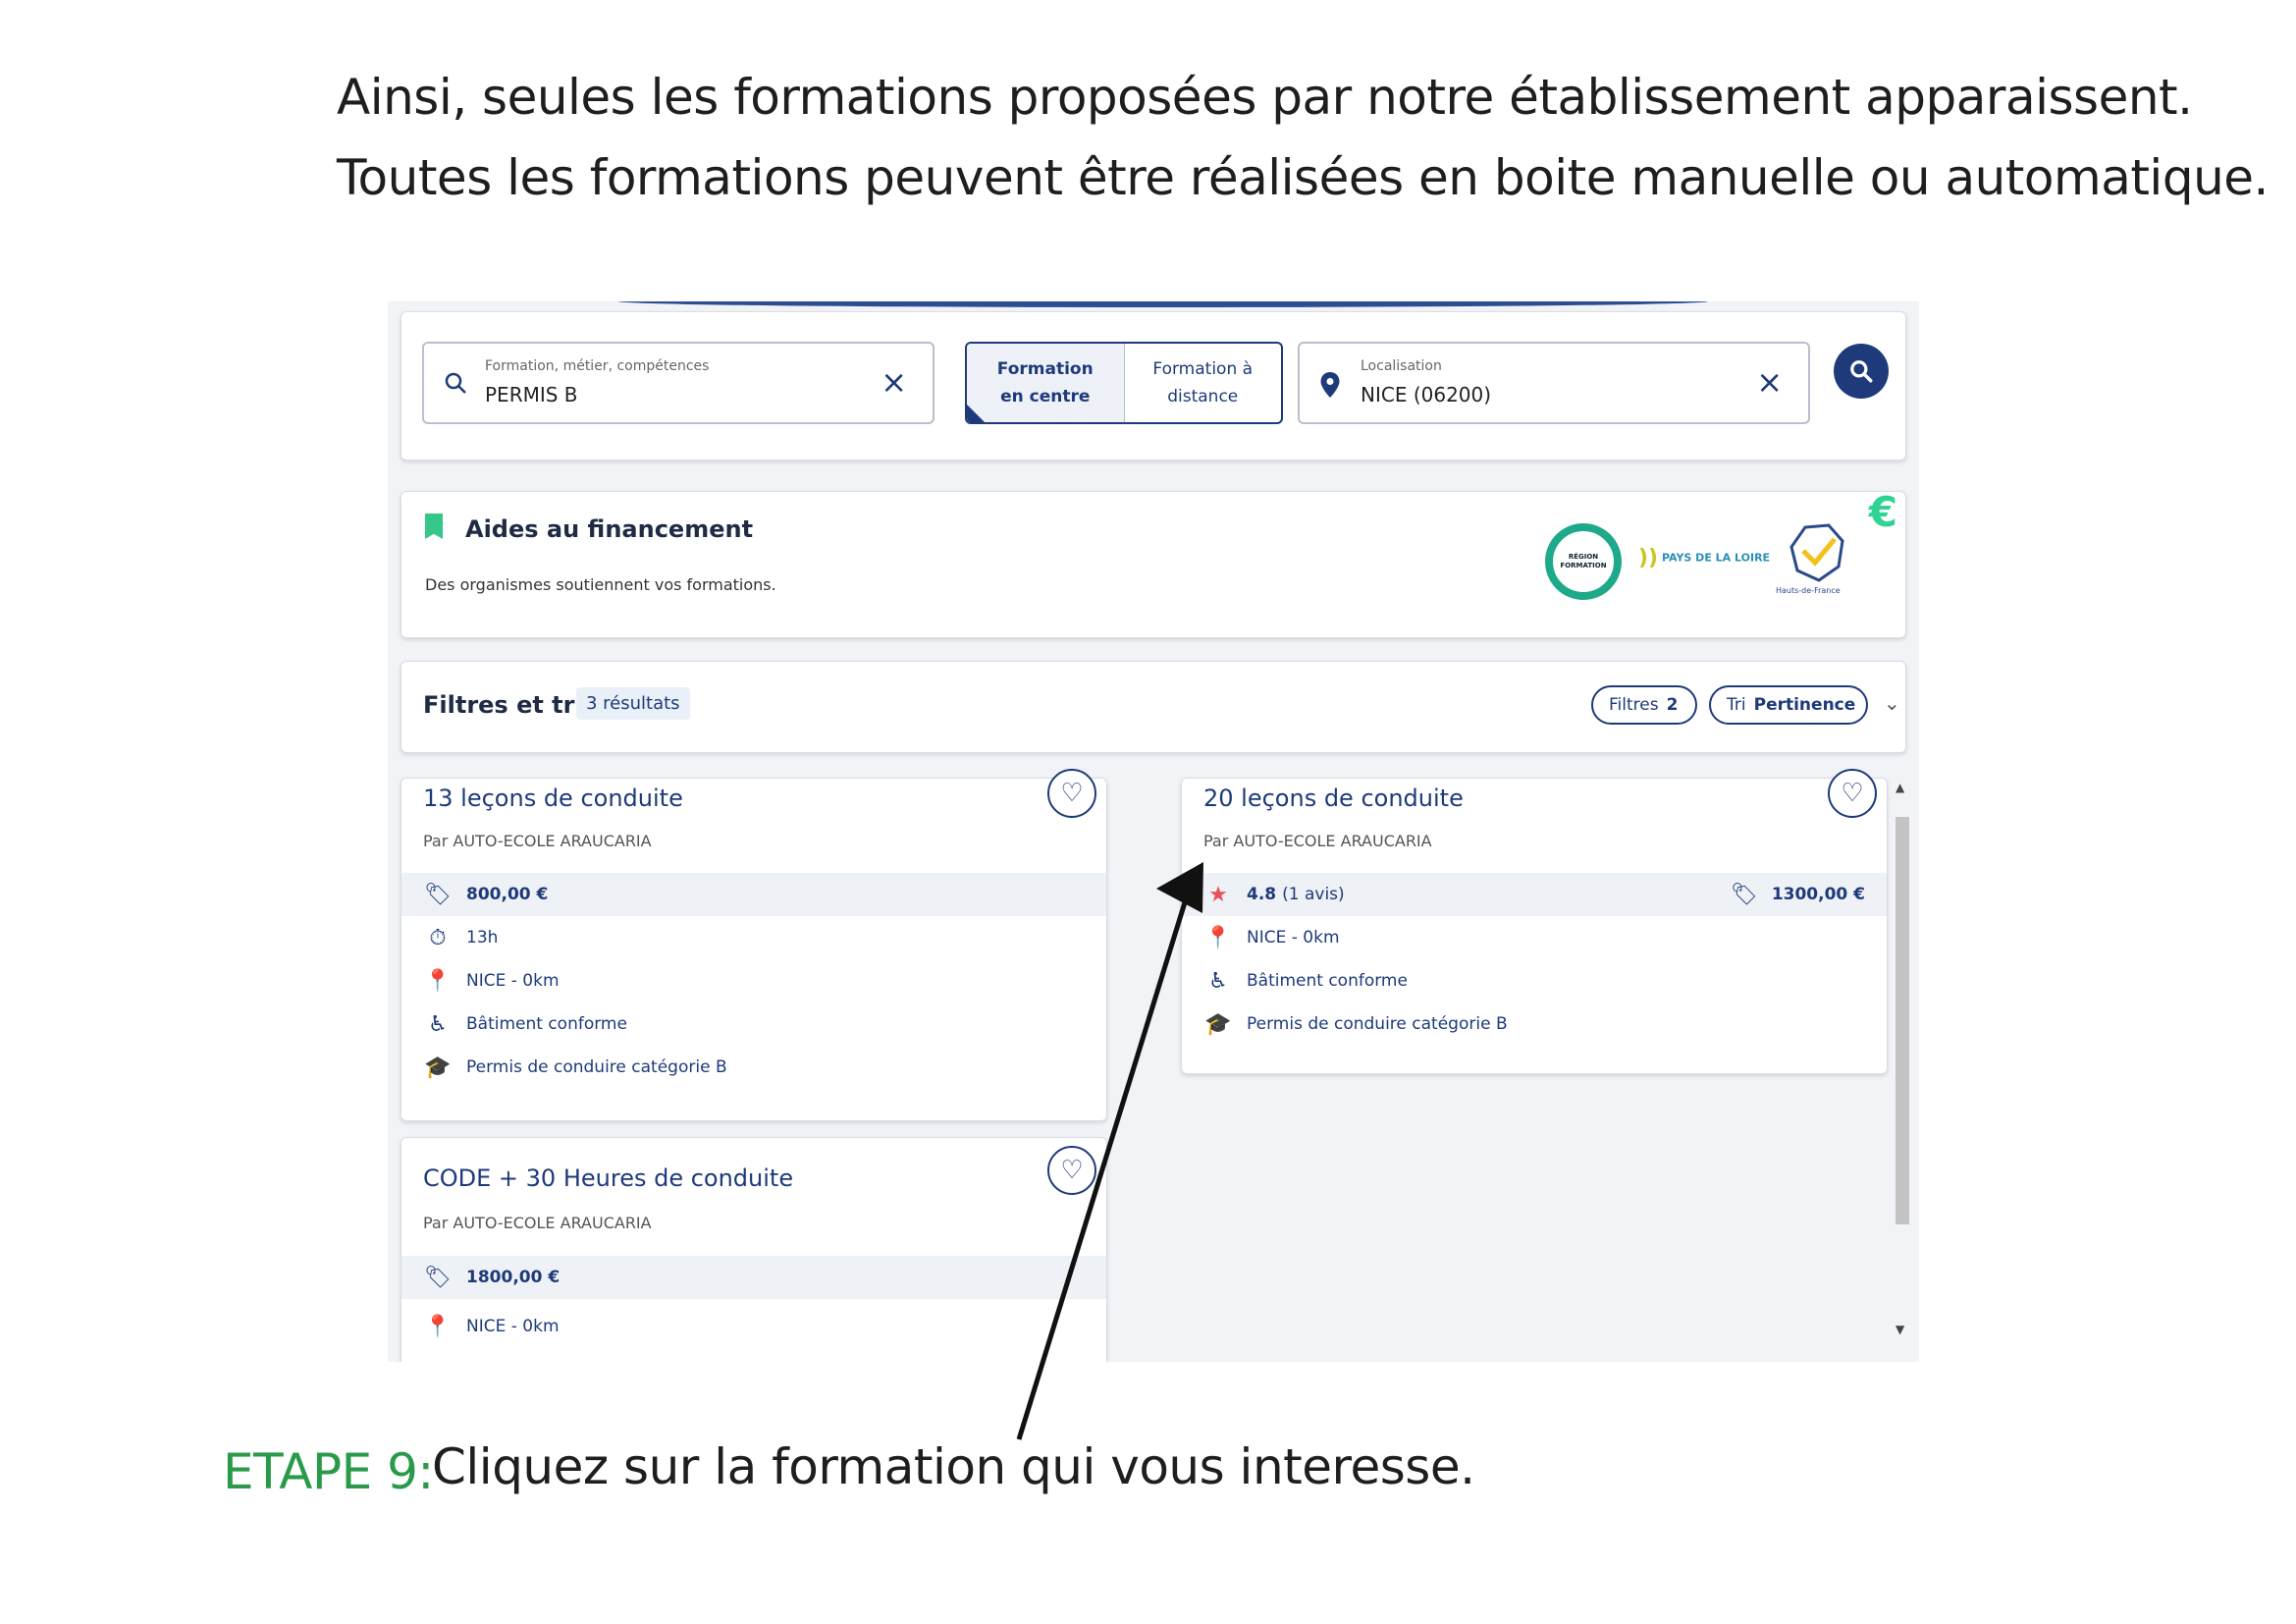  Describe the element at coordinates (1809, 590) in the screenshot. I see `hauts-de-france-logo-text: Hauts-de-France` at that location.